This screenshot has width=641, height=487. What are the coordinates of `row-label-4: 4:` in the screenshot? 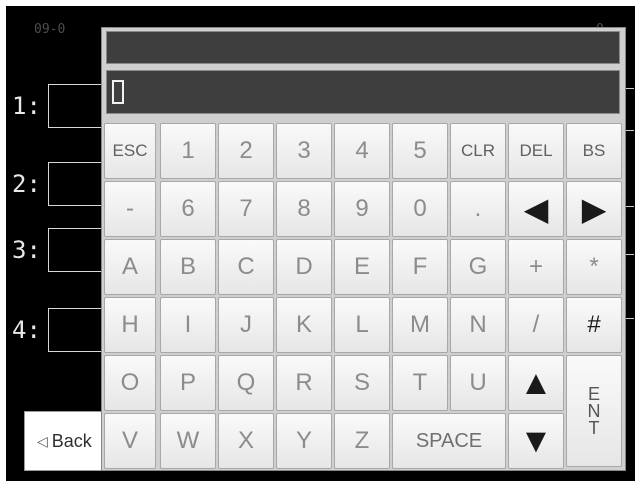 It's located at (26, 330).